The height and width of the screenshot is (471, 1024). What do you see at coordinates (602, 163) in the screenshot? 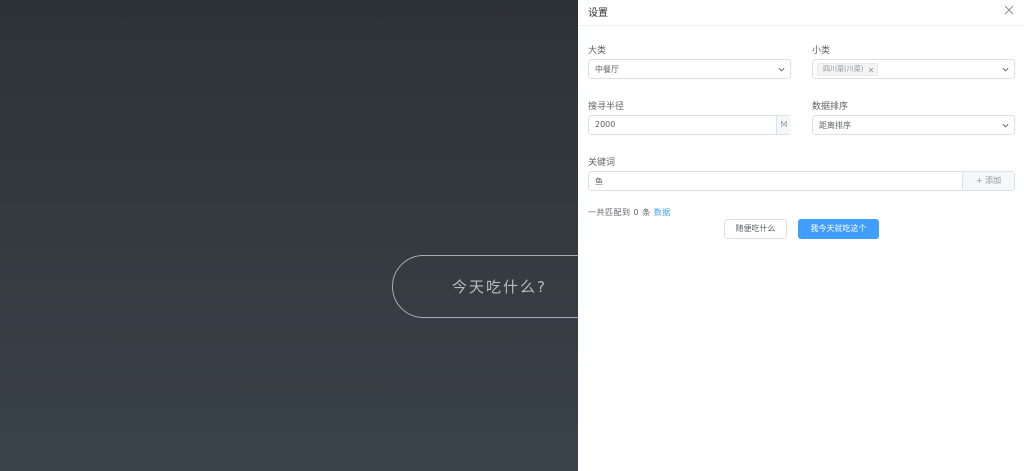
I see `keyword-label: 关键词` at bounding box center [602, 163].